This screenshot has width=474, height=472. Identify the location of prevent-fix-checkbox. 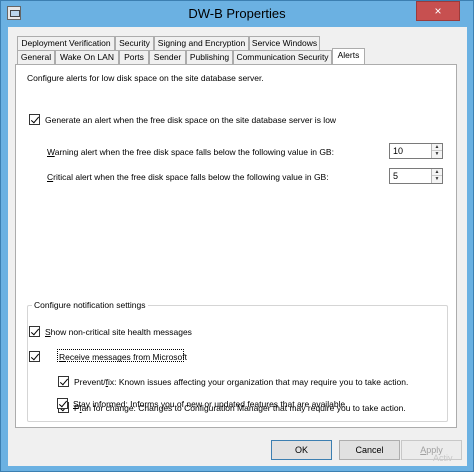
(63, 381).